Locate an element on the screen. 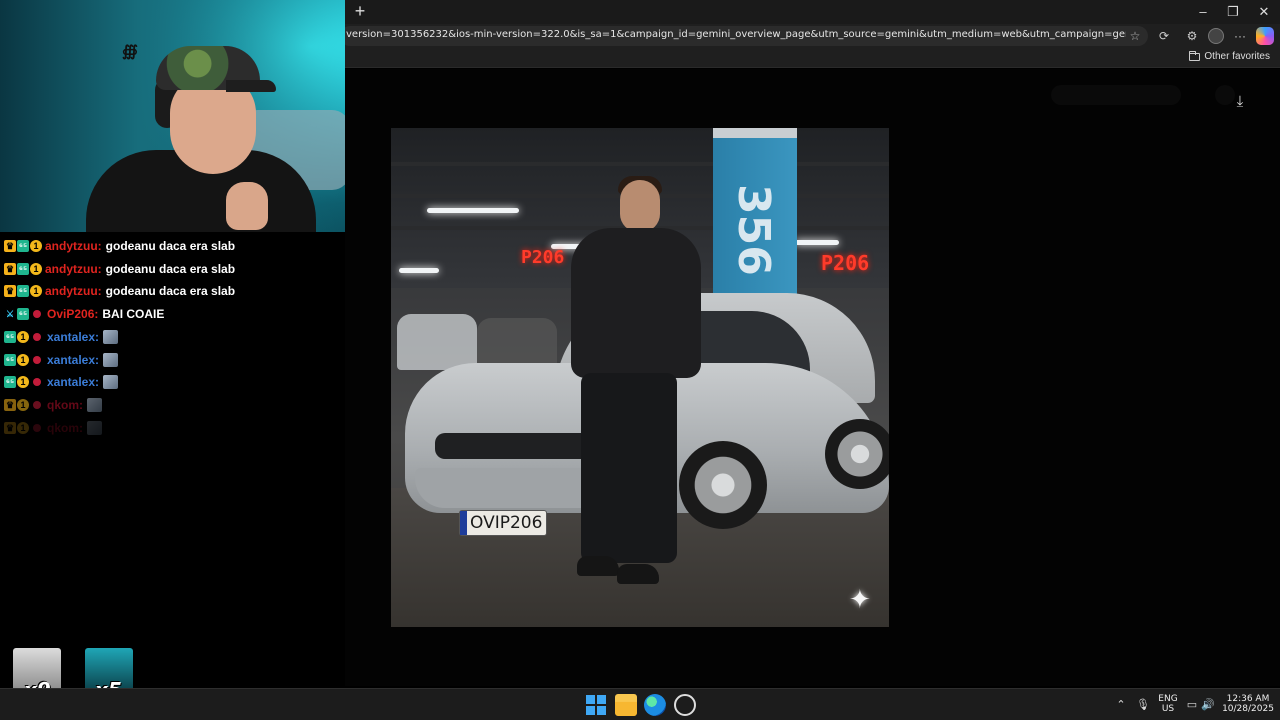 The width and height of the screenshot is (1280, 720). clock-time: 12:36 AM is located at coordinates (1248, 699).